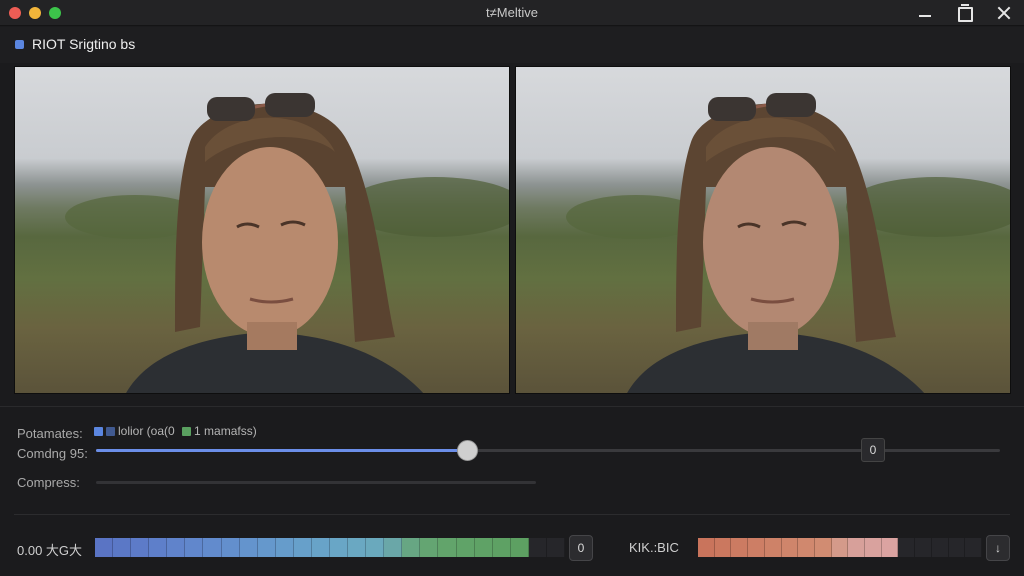 The width and height of the screenshot is (1024, 576). Describe the element at coordinates (581, 548) in the screenshot. I see `left-bar-button: 0` at that location.